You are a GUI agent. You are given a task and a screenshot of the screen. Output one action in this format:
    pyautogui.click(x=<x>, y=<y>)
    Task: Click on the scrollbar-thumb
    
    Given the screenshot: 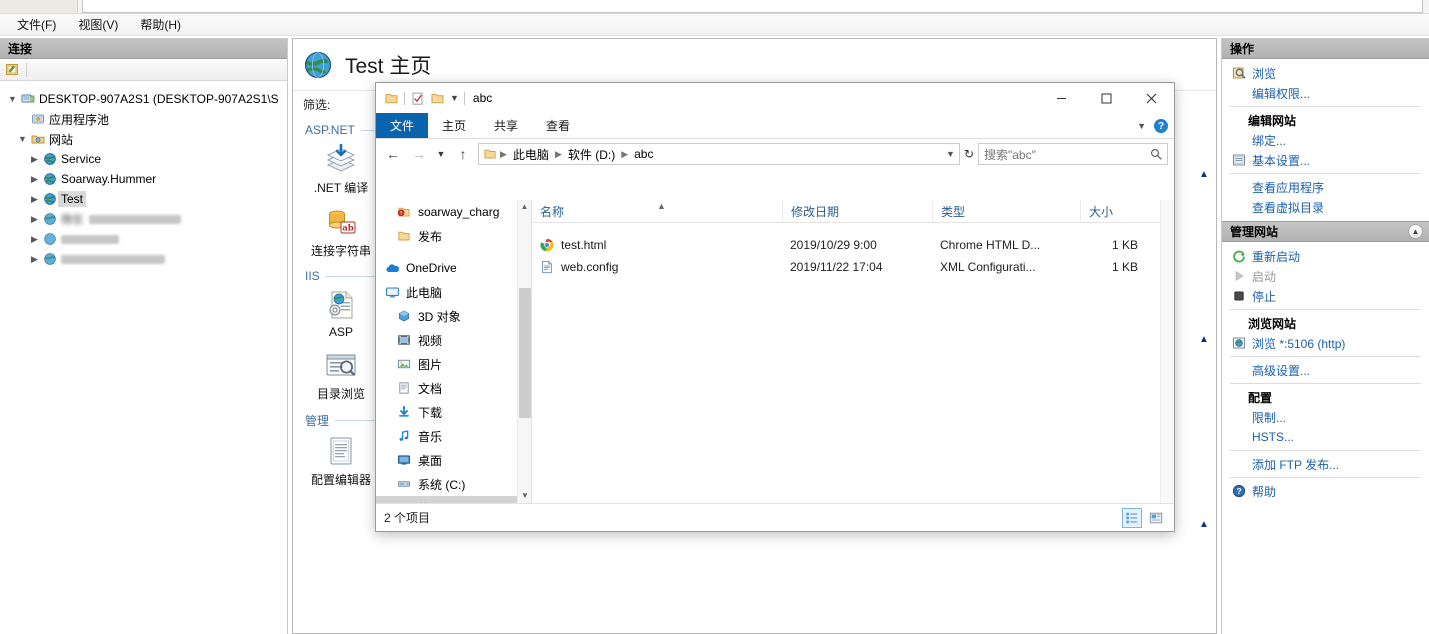 What is the action you would take?
    pyautogui.click(x=525, y=353)
    